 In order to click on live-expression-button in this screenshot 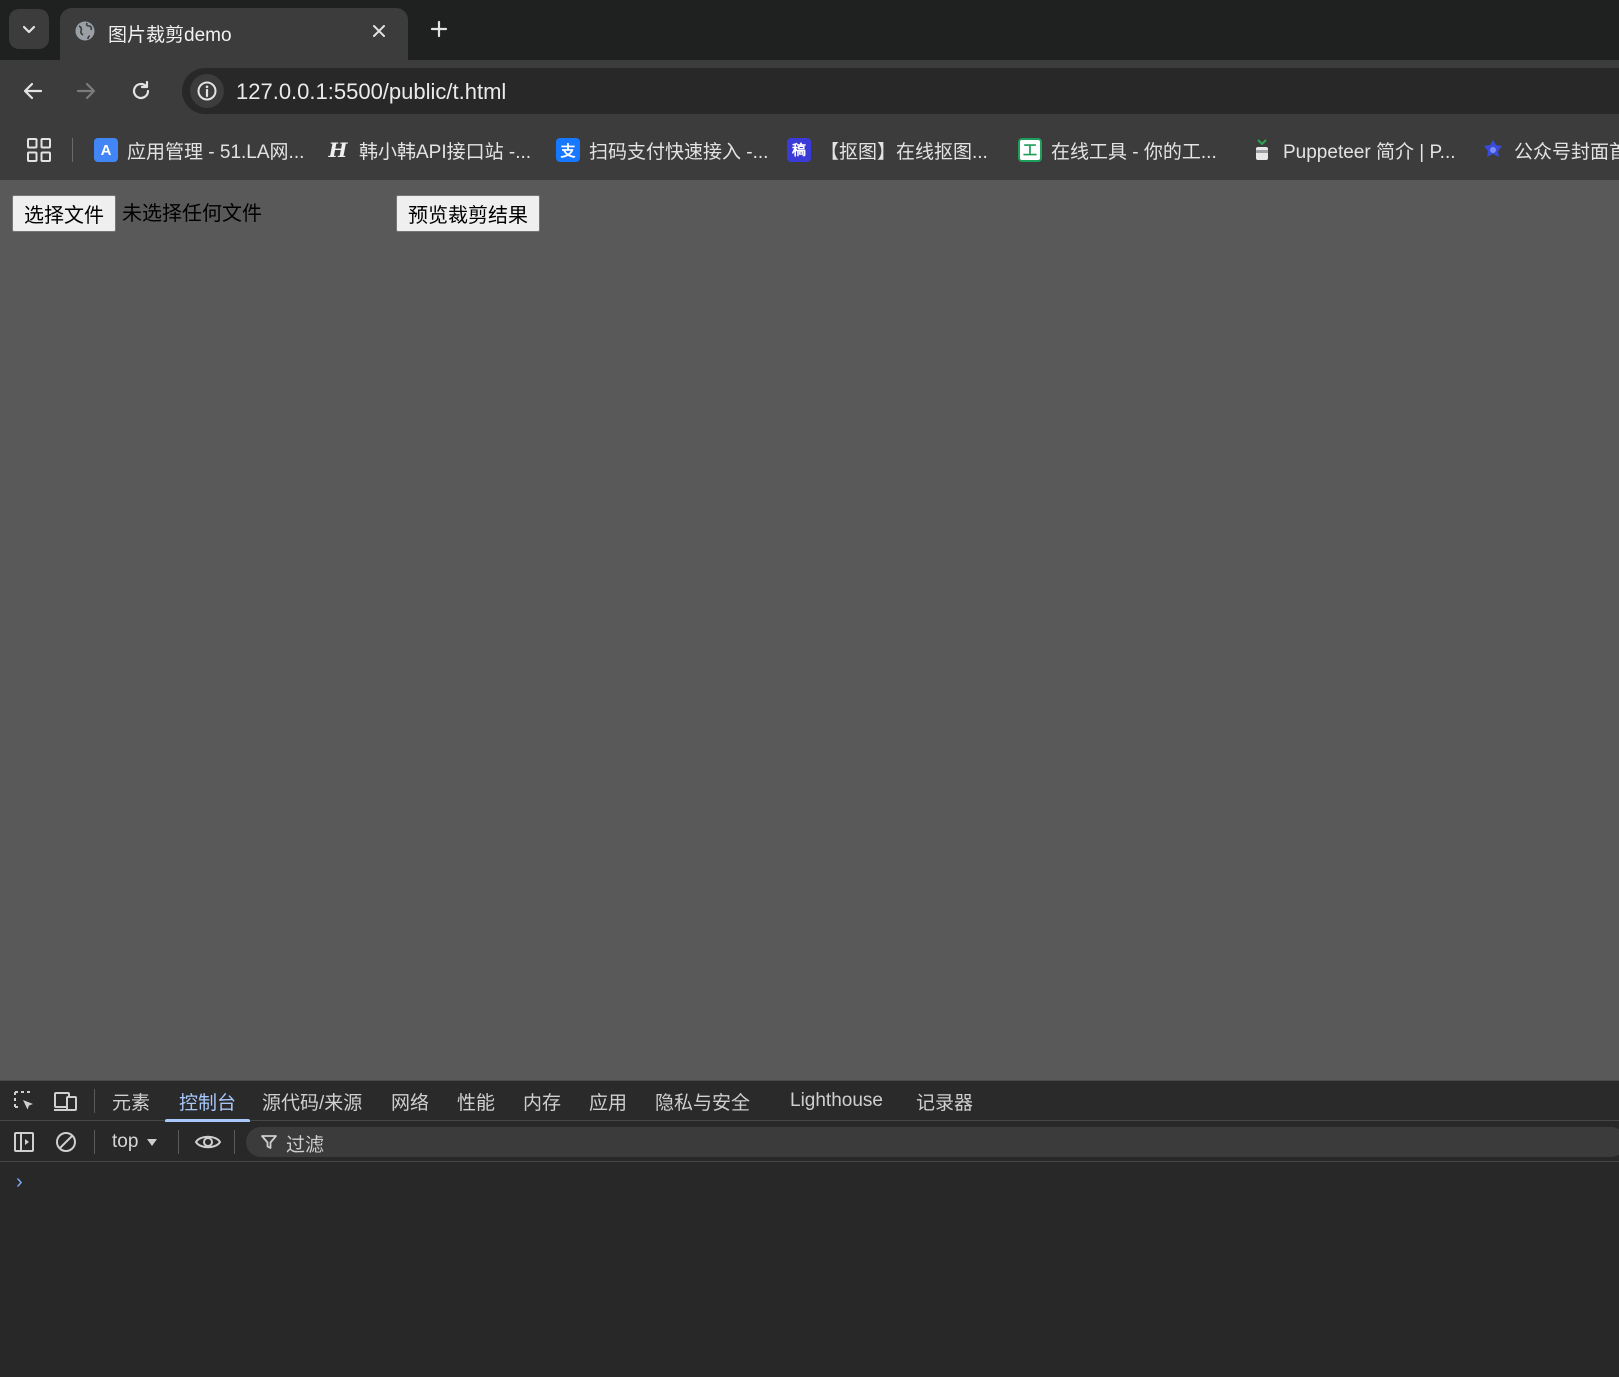, I will do `click(208, 1142)`.